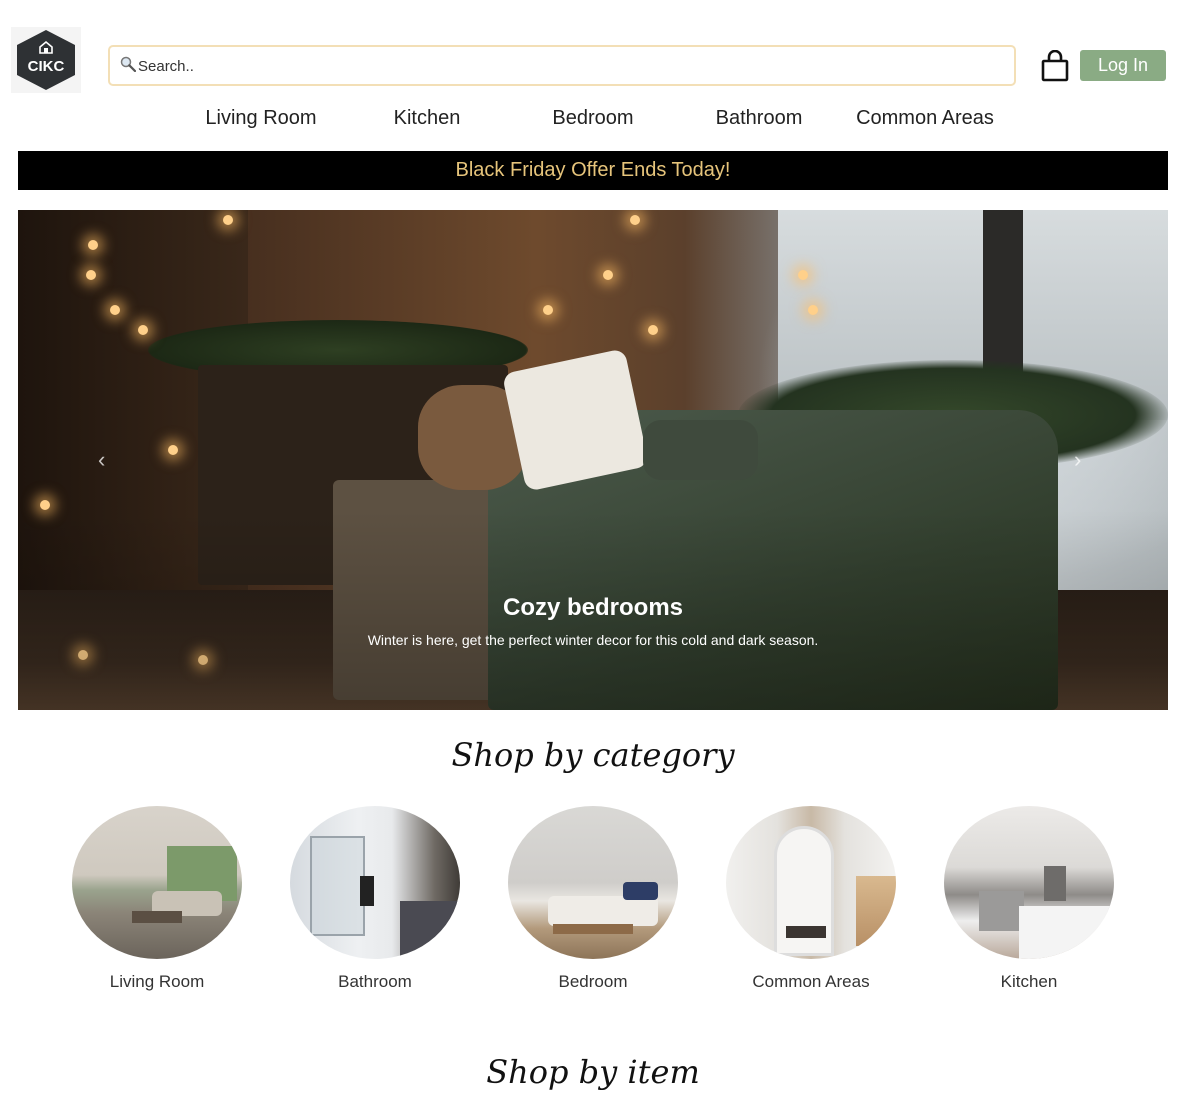 This screenshot has width=1186, height=1106. What do you see at coordinates (157, 981) in the screenshot?
I see `category-label: Living Room` at bounding box center [157, 981].